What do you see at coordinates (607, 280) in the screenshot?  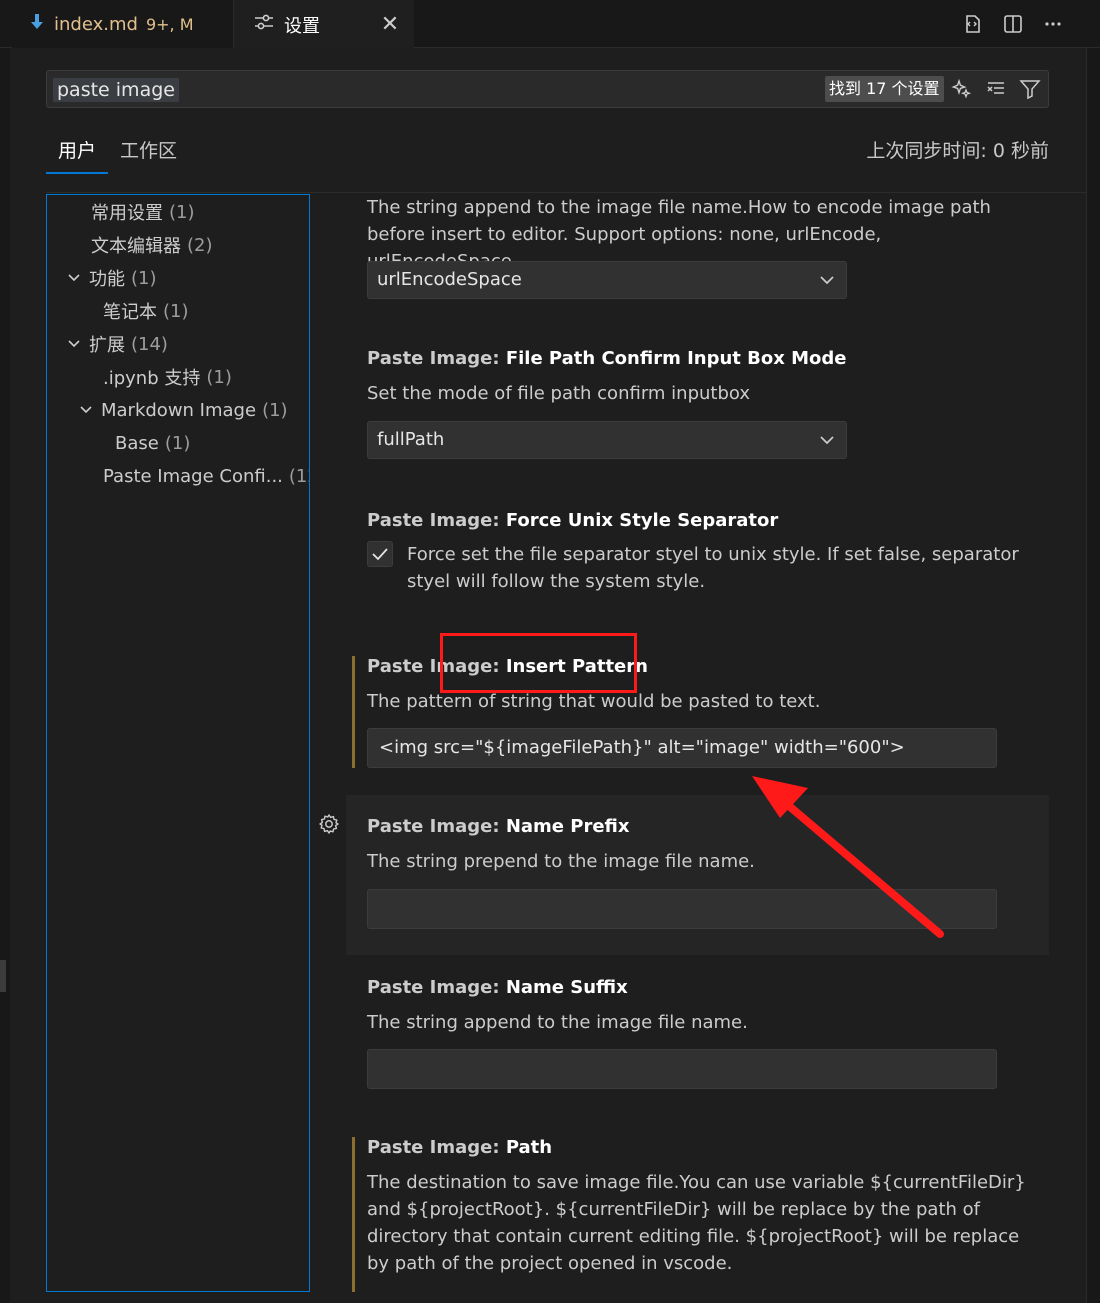 I see `encode-path-select: urlEncodeSpace` at bounding box center [607, 280].